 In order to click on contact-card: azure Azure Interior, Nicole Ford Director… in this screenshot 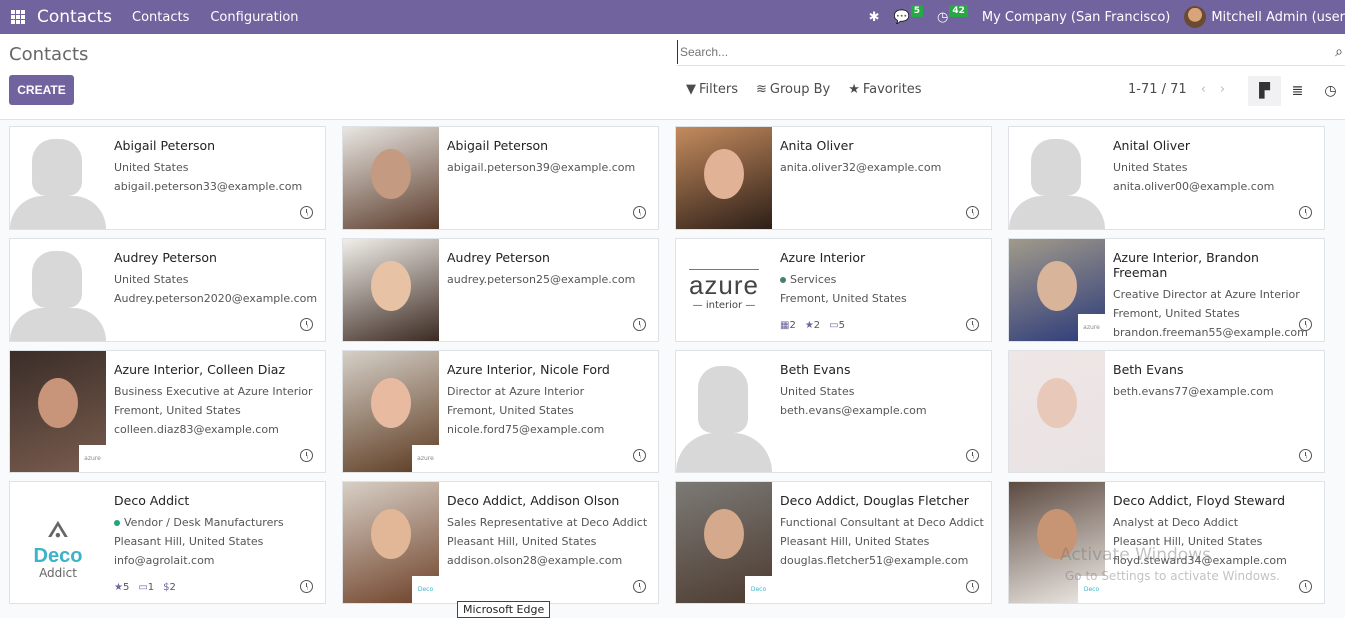, I will do `click(500, 411)`.